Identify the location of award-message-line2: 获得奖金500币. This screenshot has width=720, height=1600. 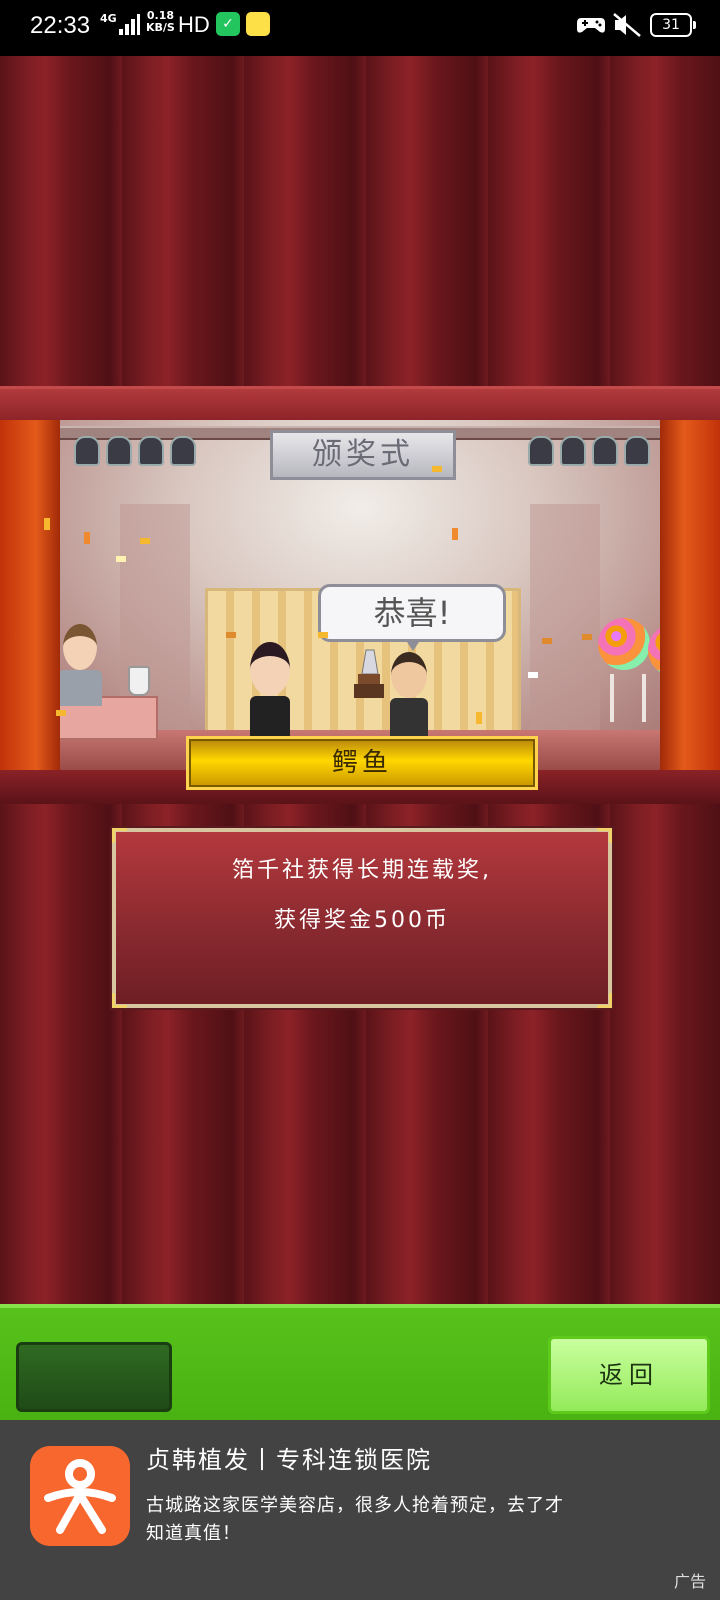
(362, 920).